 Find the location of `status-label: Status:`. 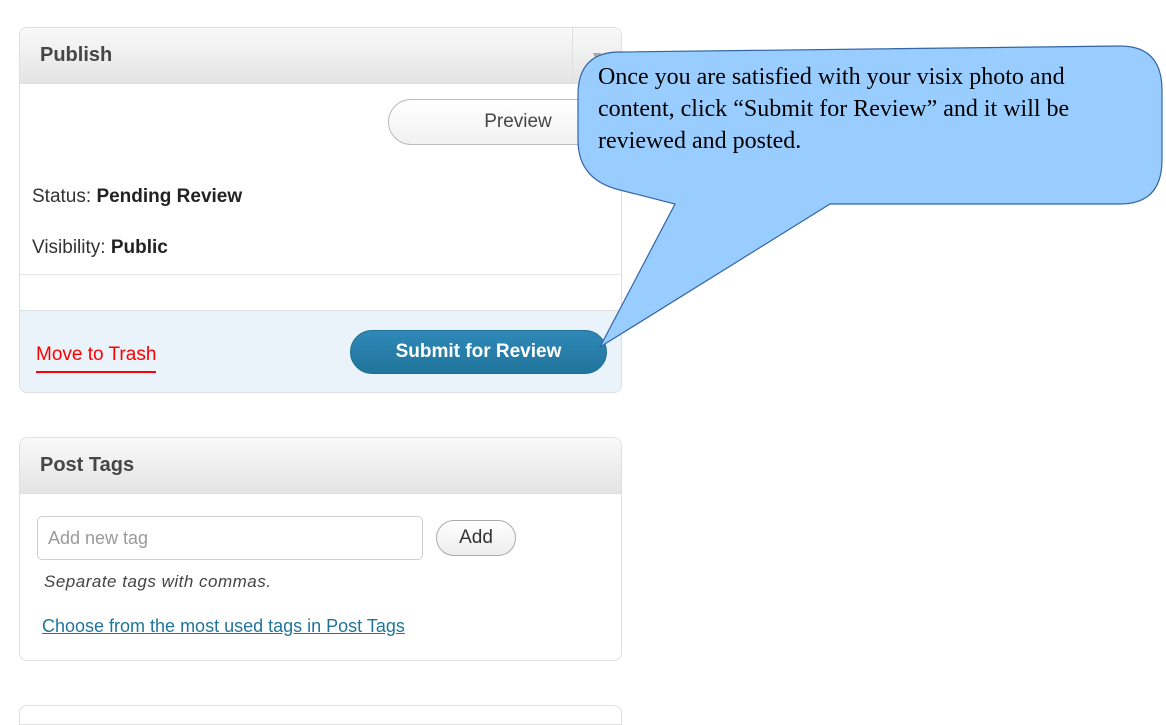

status-label: Status: is located at coordinates (62, 196).